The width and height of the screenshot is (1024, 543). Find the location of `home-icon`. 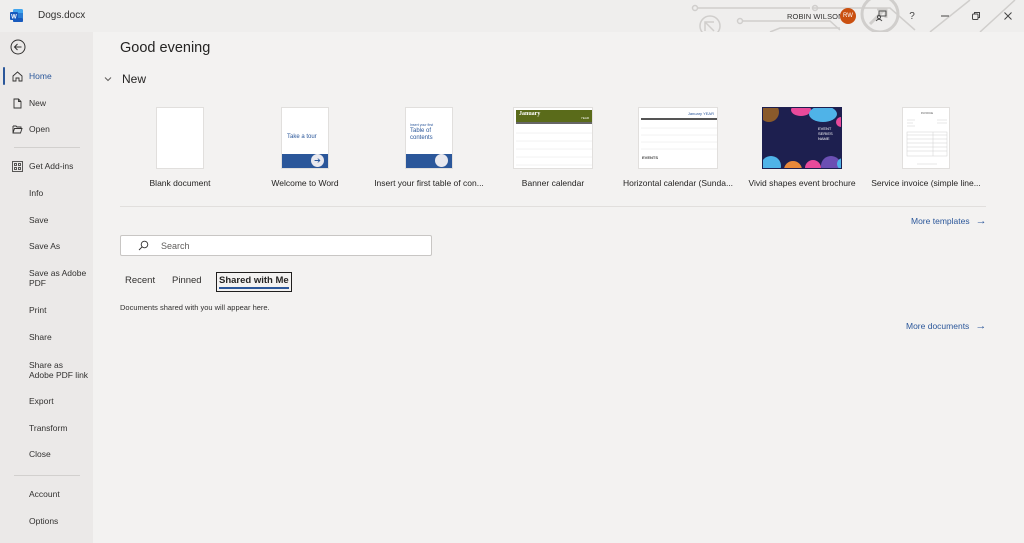

home-icon is located at coordinates (17, 75).